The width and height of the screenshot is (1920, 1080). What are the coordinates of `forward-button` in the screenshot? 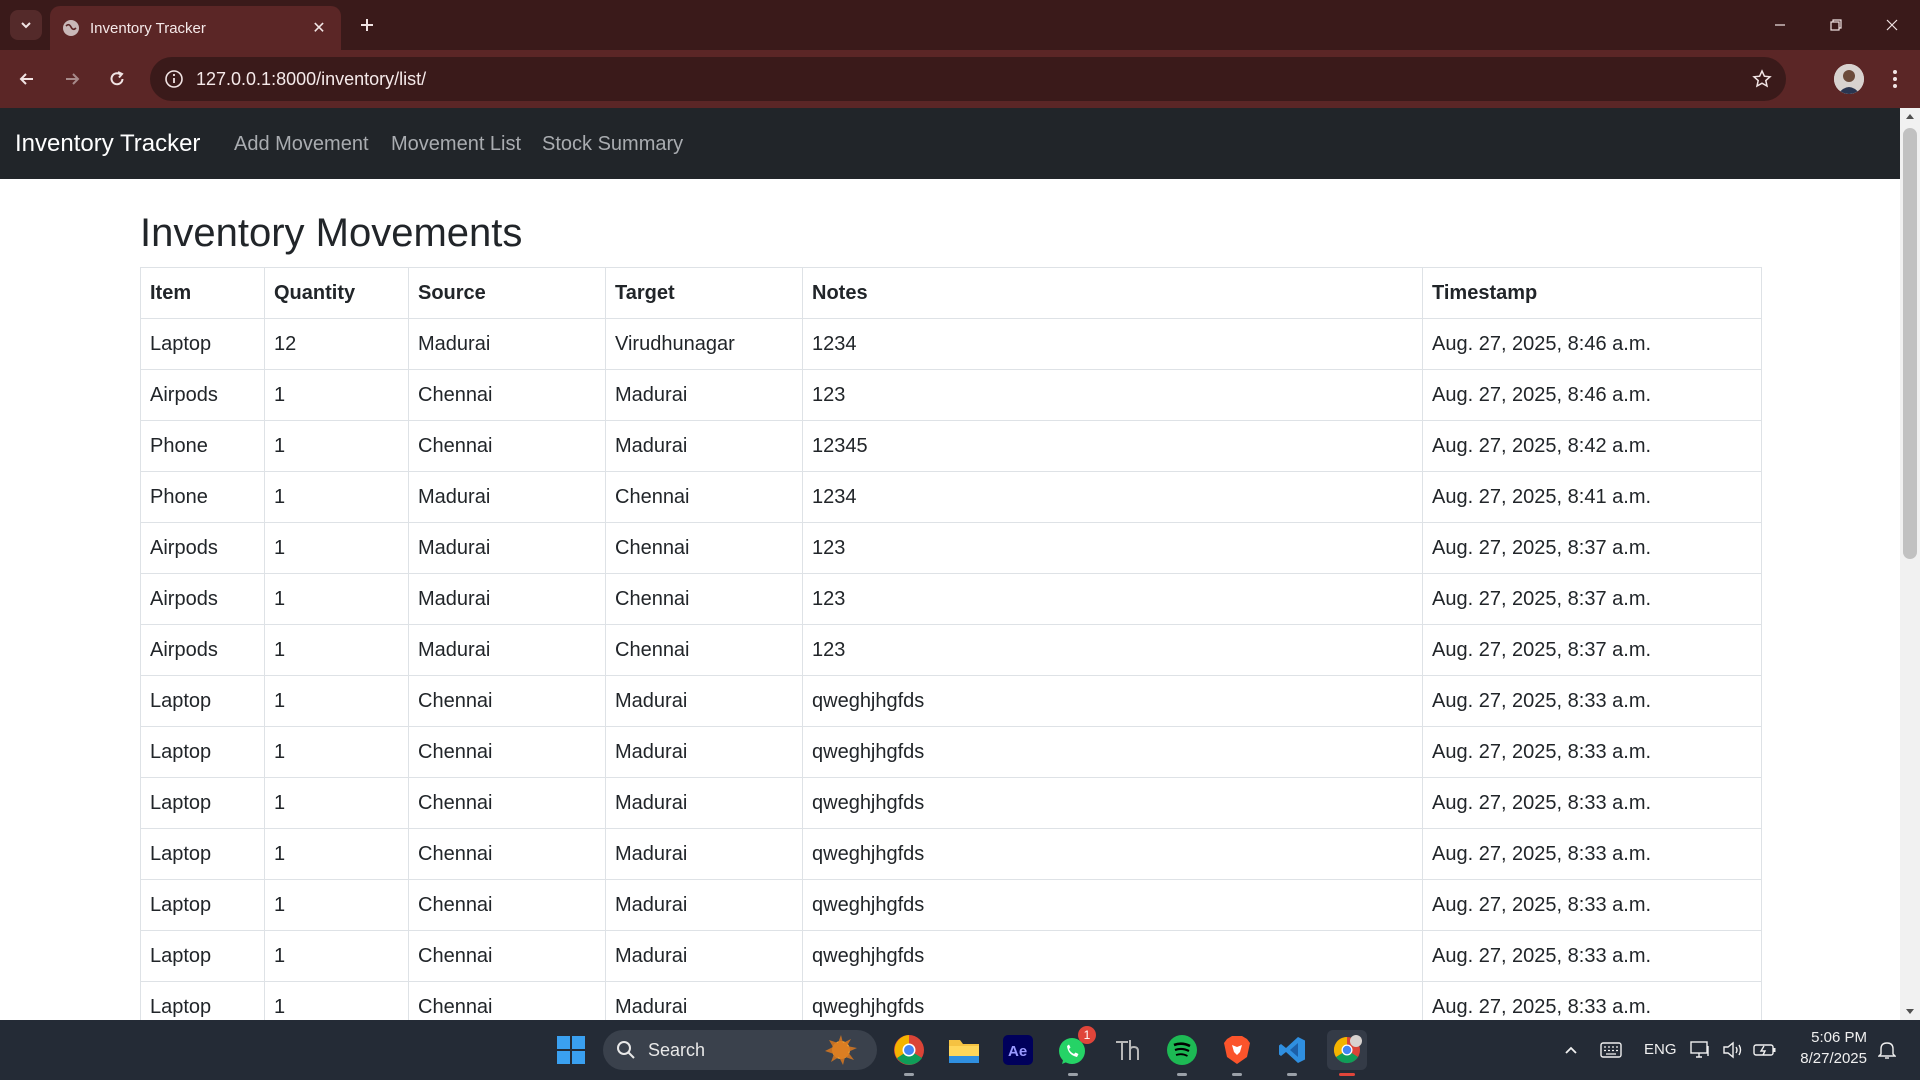 It's located at (72, 79).